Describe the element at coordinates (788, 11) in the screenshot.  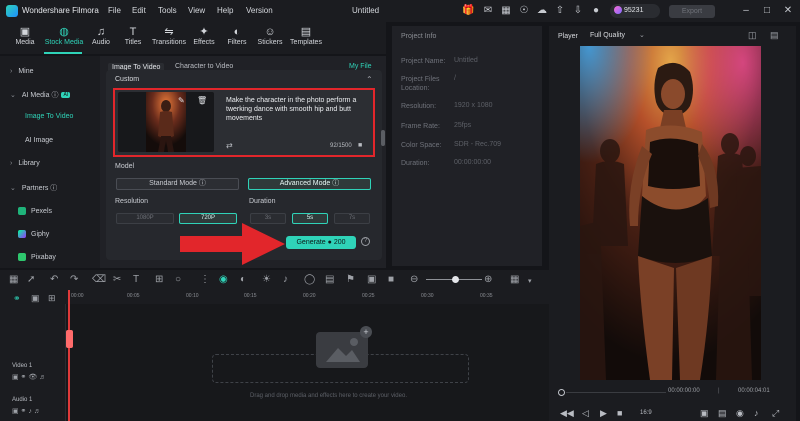
I see `close-icon: ✕` at that location.